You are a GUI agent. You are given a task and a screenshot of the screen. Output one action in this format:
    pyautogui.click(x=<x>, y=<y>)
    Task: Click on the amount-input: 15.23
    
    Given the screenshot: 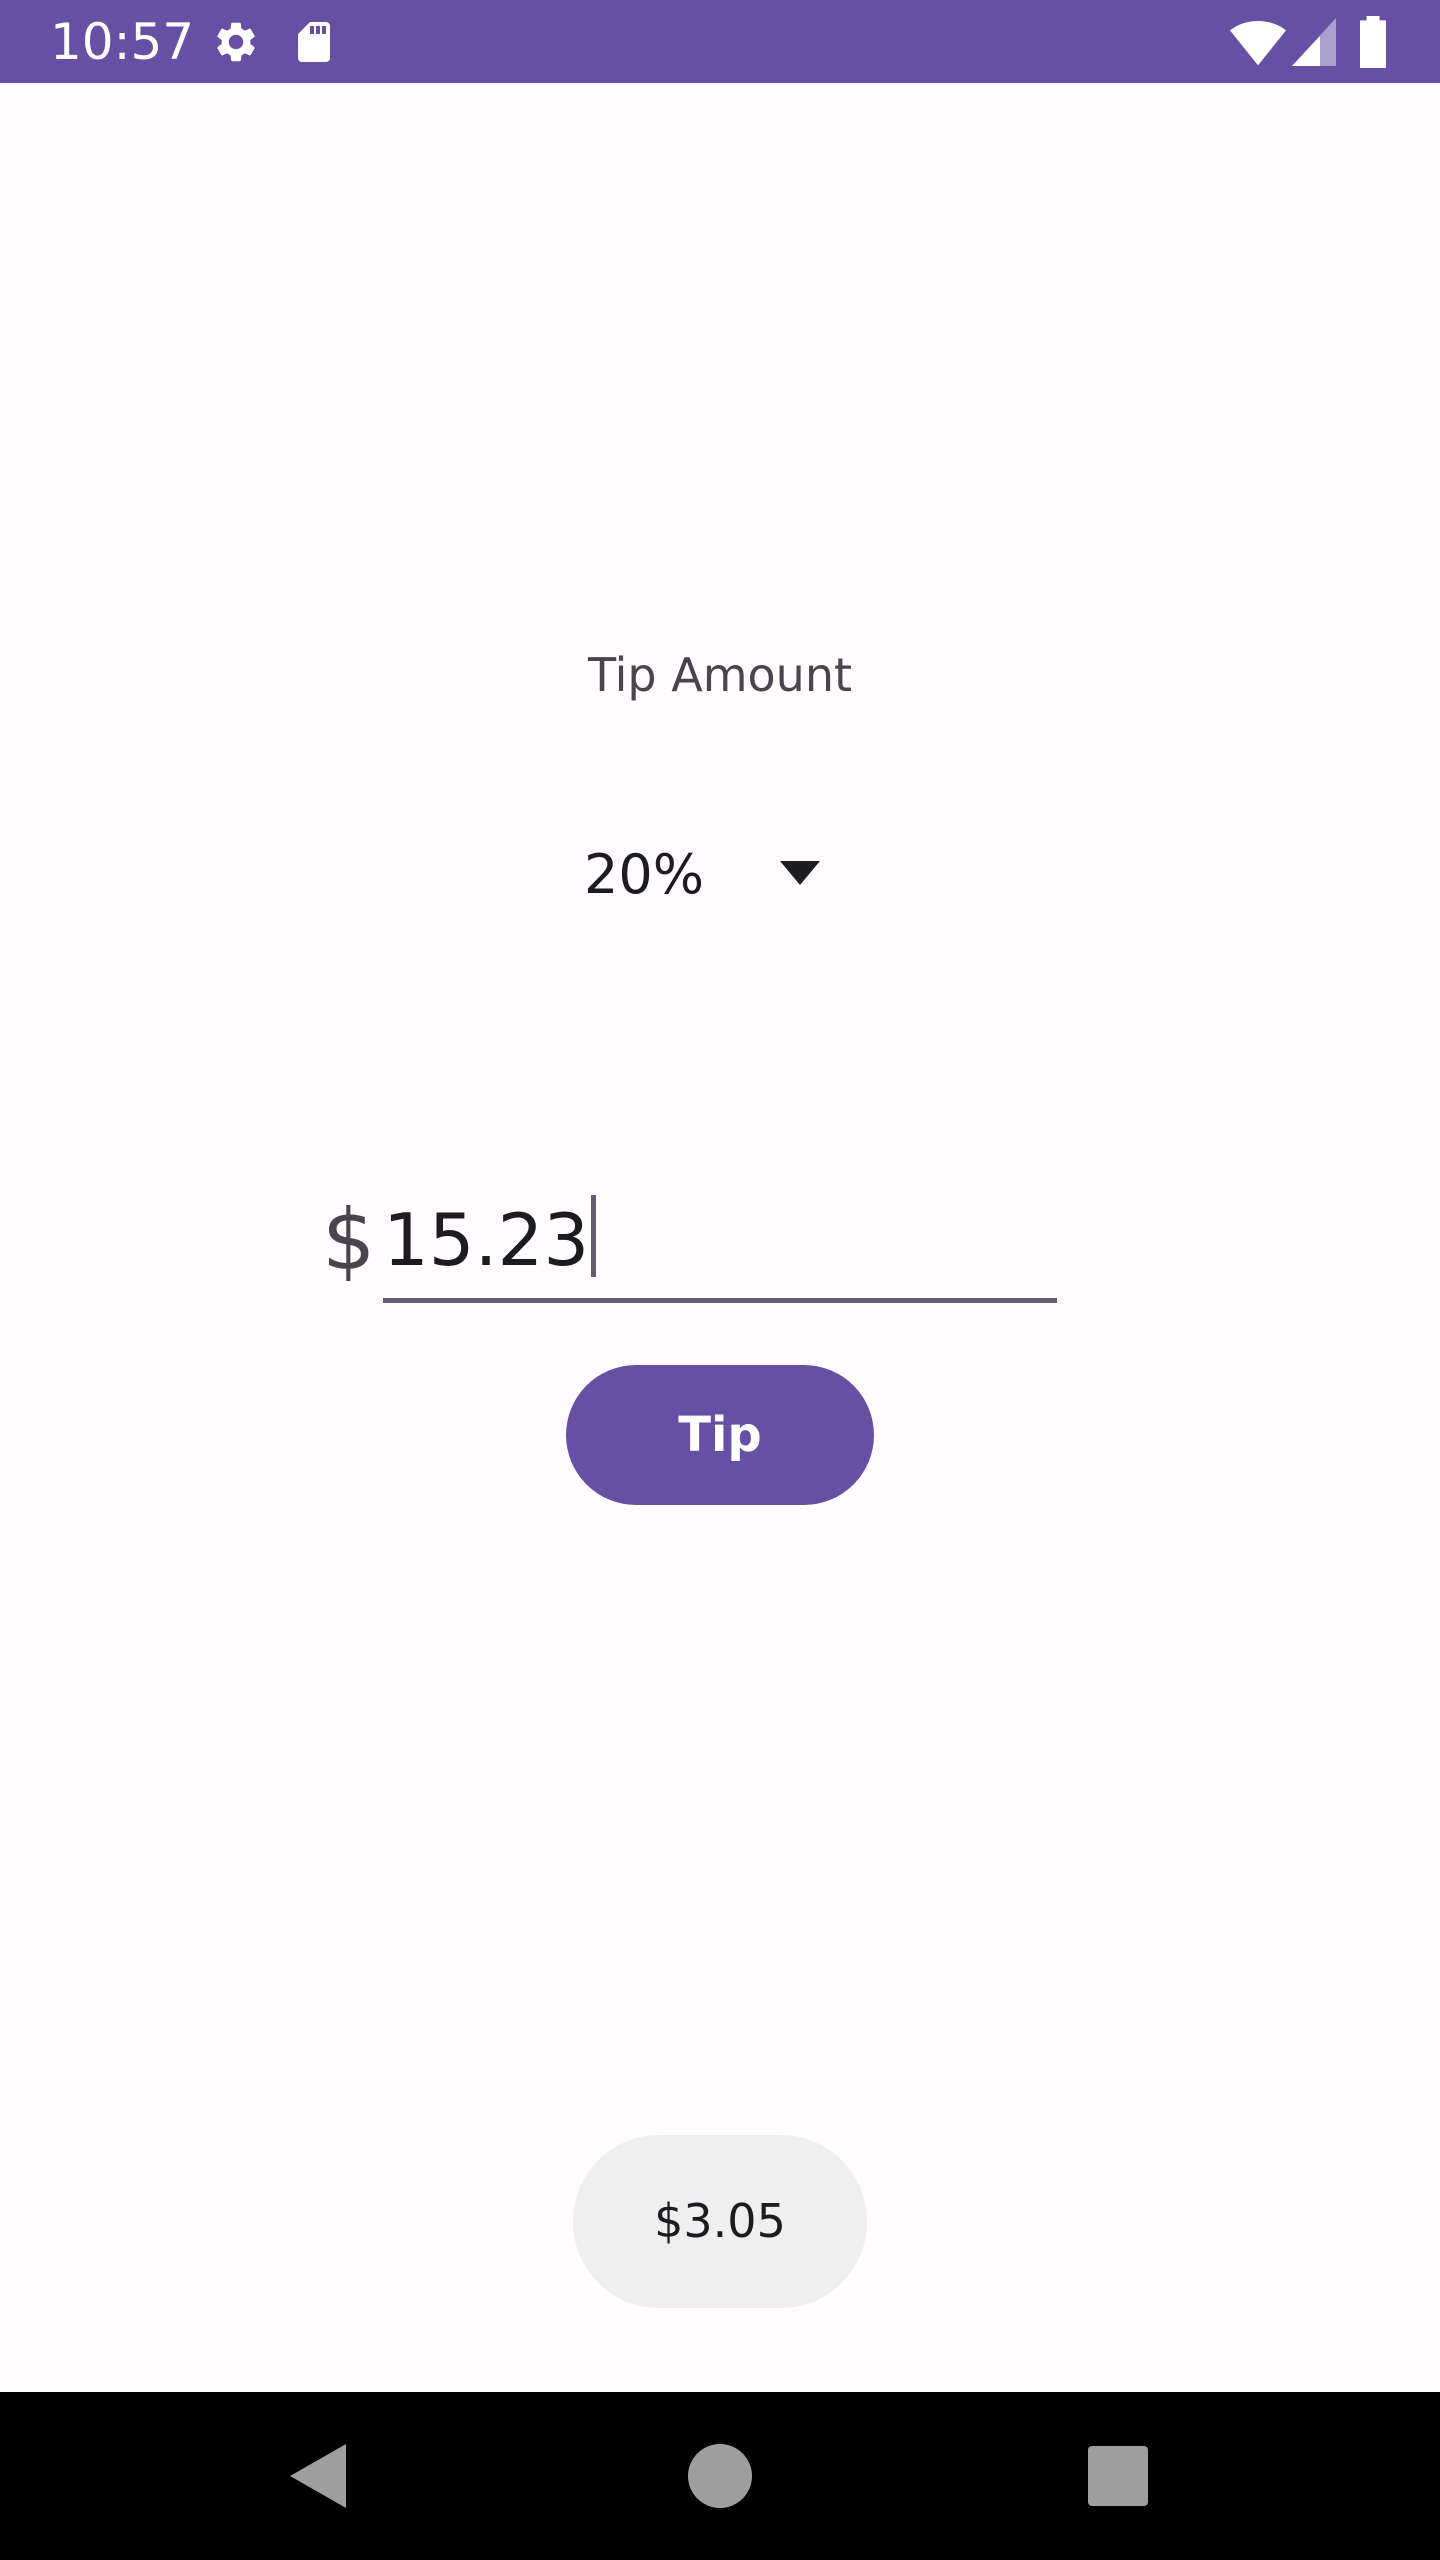 What is the action you would take?
    pyautogui.click(x=720, y=1241)
    